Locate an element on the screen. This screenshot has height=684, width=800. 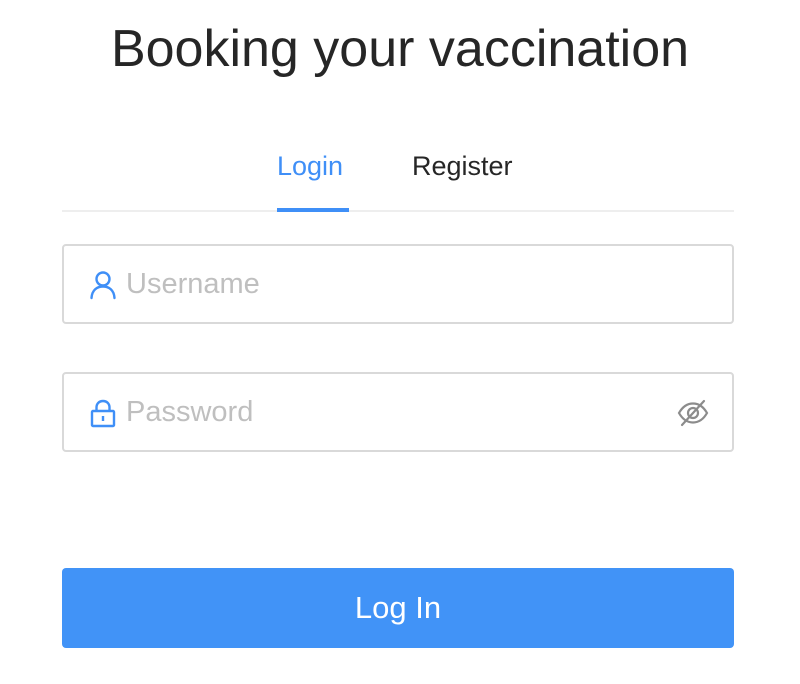
username-field is located at coordinates (398, 284).